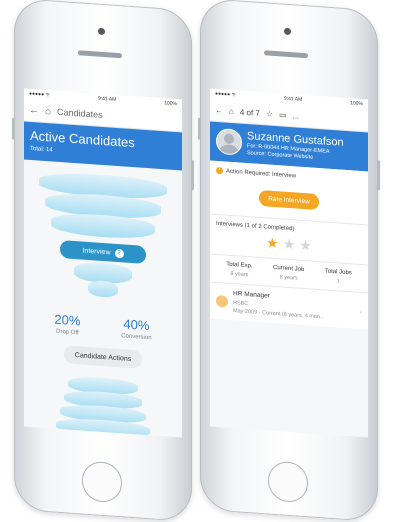 The height and width of the screenshot is (522, 393). Describe the element at coordinates (67, 320) in the screenshot. I see `stat-value: 20%` at that location.